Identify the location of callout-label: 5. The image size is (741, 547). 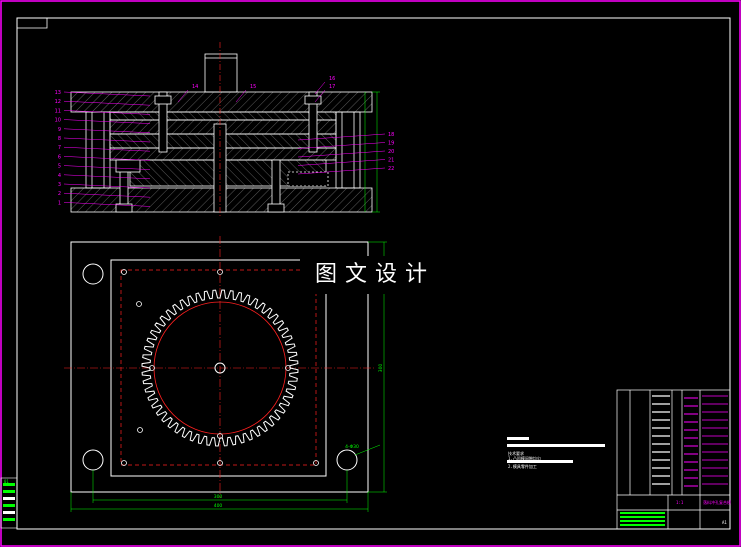
(59, 167).